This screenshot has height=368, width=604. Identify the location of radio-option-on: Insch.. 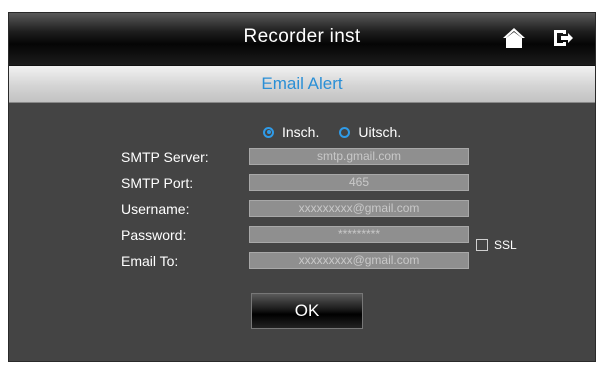
(291, 132).